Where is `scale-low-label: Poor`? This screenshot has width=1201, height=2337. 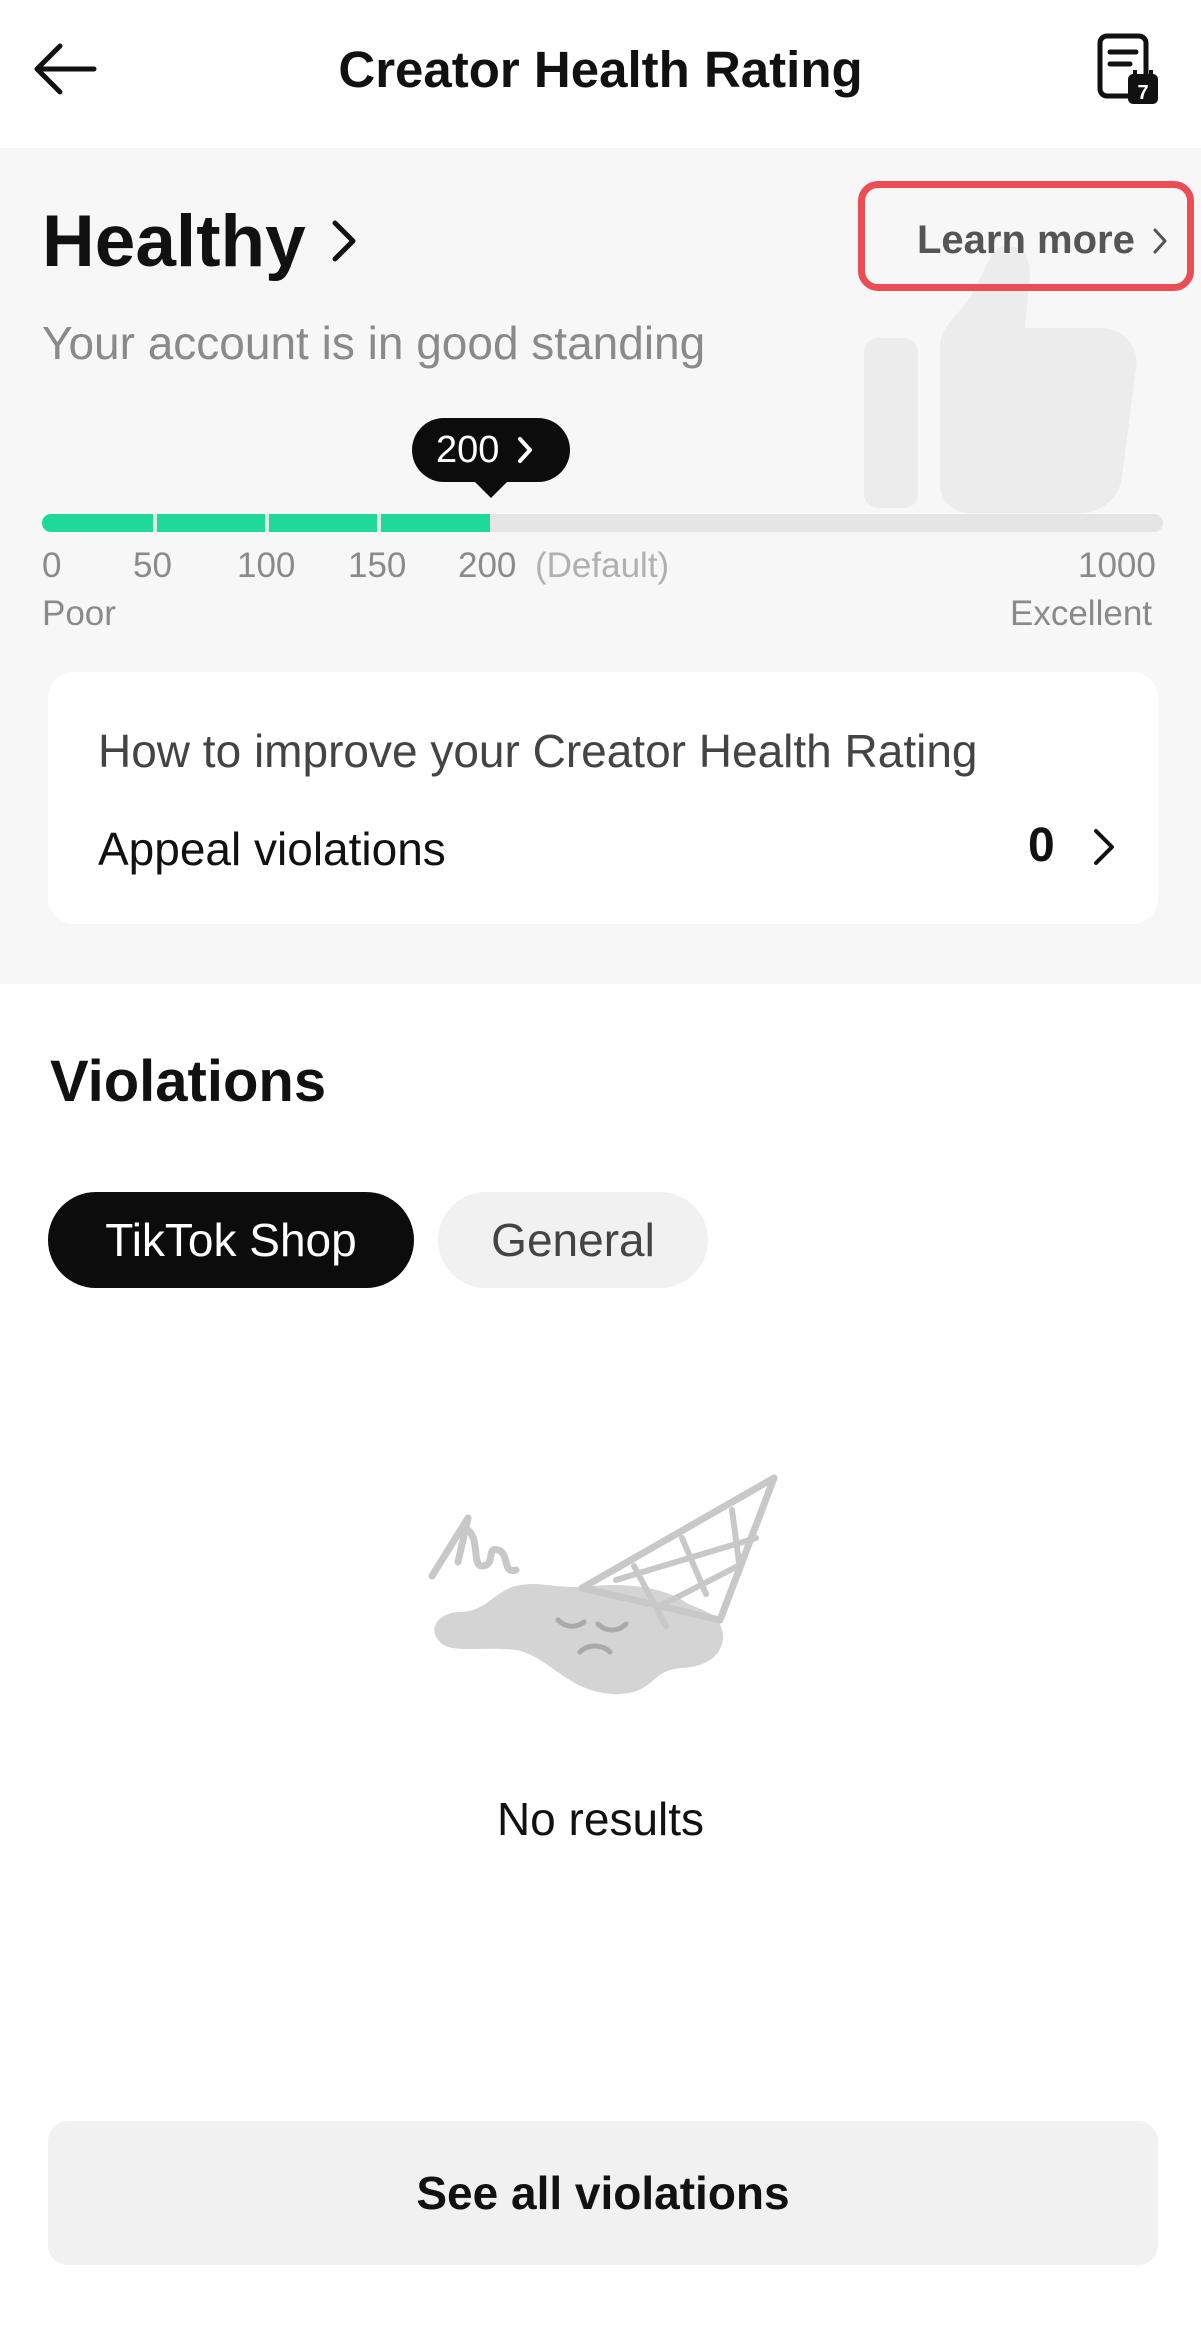
scale-low-label: Poor is located at coordinates (79, 613).